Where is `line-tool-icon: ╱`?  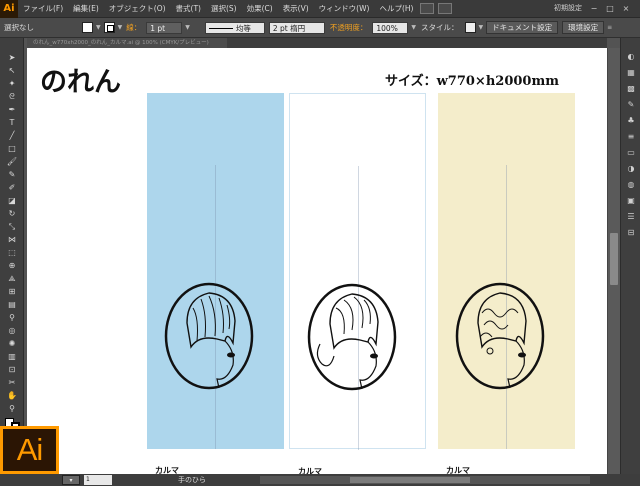
line-tool-icon: ╱ is located at coordinates (12, 136).